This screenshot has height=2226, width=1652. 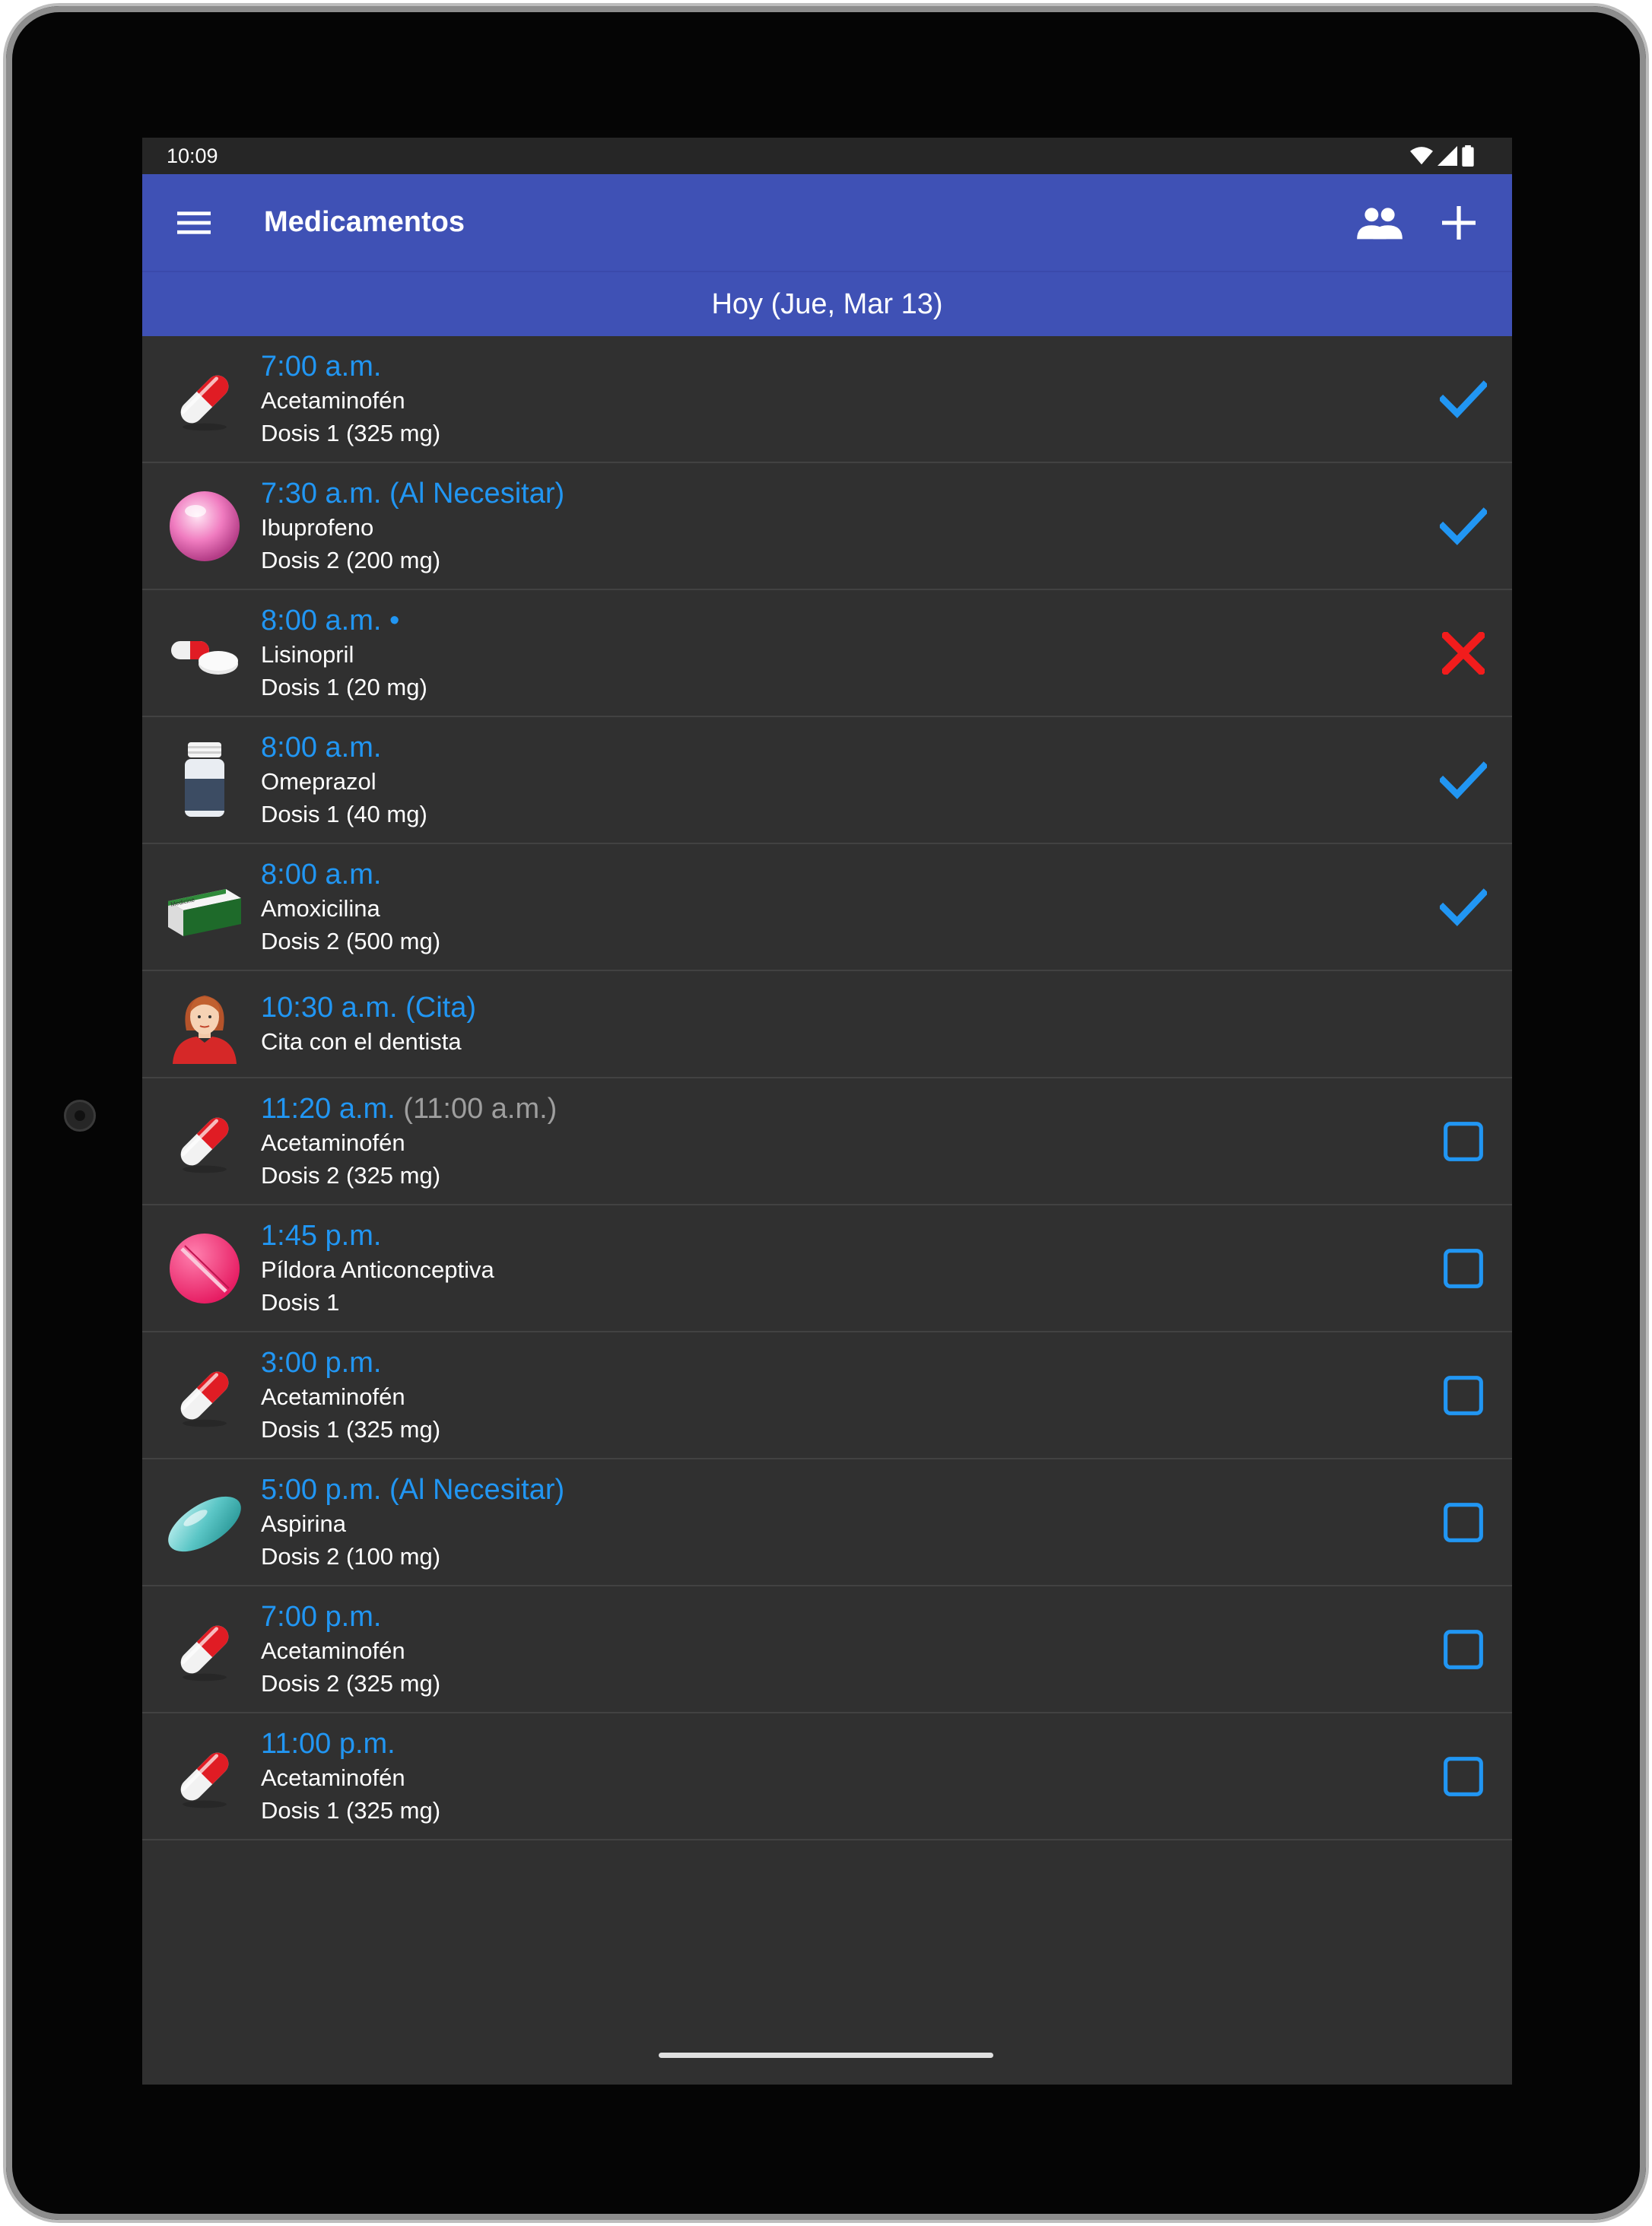 I want to click on item-text: 3:00 p.m. Acetaminofén Dosis 1 (325 mg), so click(x=847, y=1396).